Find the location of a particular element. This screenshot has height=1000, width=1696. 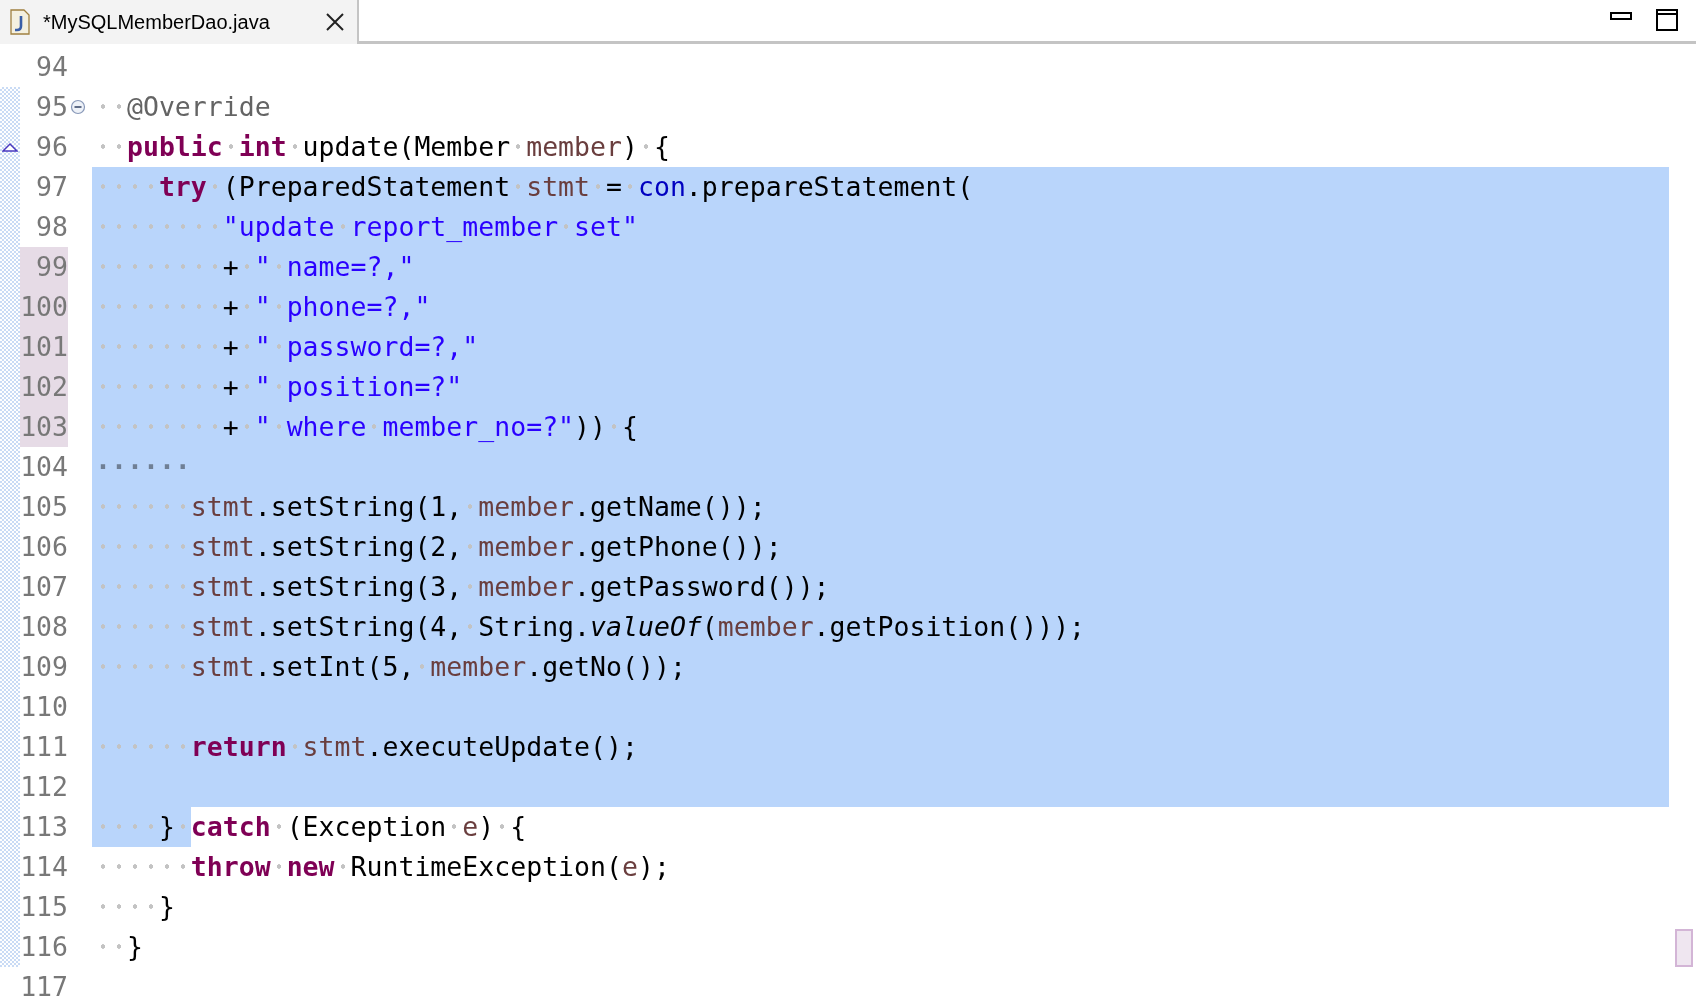

line-number: 103 is located at coordinates (44, 427).